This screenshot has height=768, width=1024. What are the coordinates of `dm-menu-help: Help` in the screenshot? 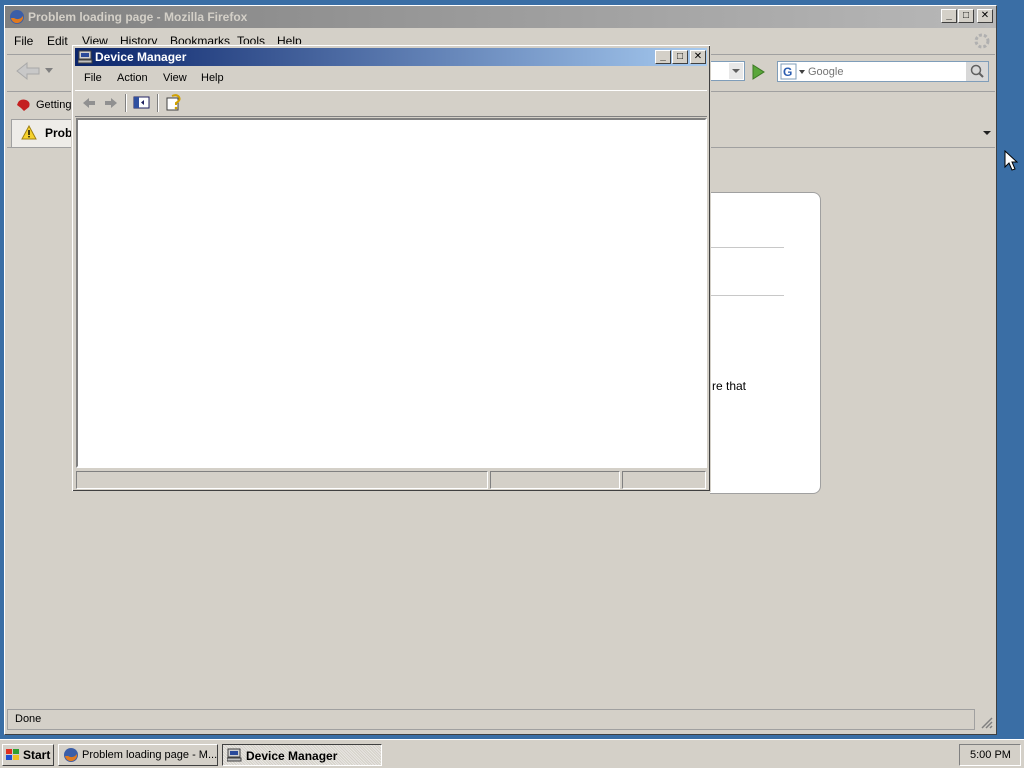 It's located at (212, 78).